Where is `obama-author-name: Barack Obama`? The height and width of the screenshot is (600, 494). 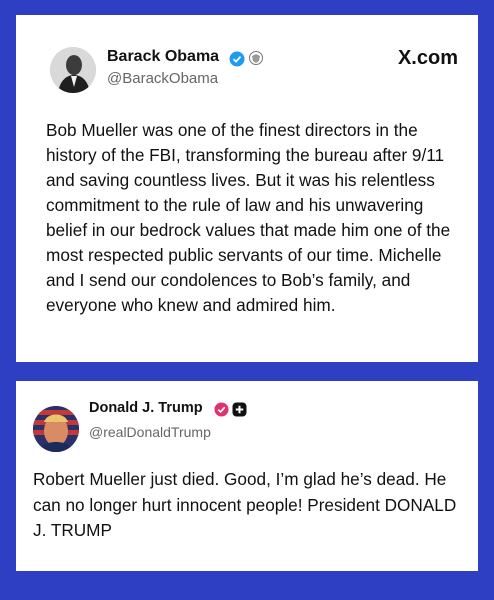
obama-author-name: Barack Obama is located at coordinates (163, 57).